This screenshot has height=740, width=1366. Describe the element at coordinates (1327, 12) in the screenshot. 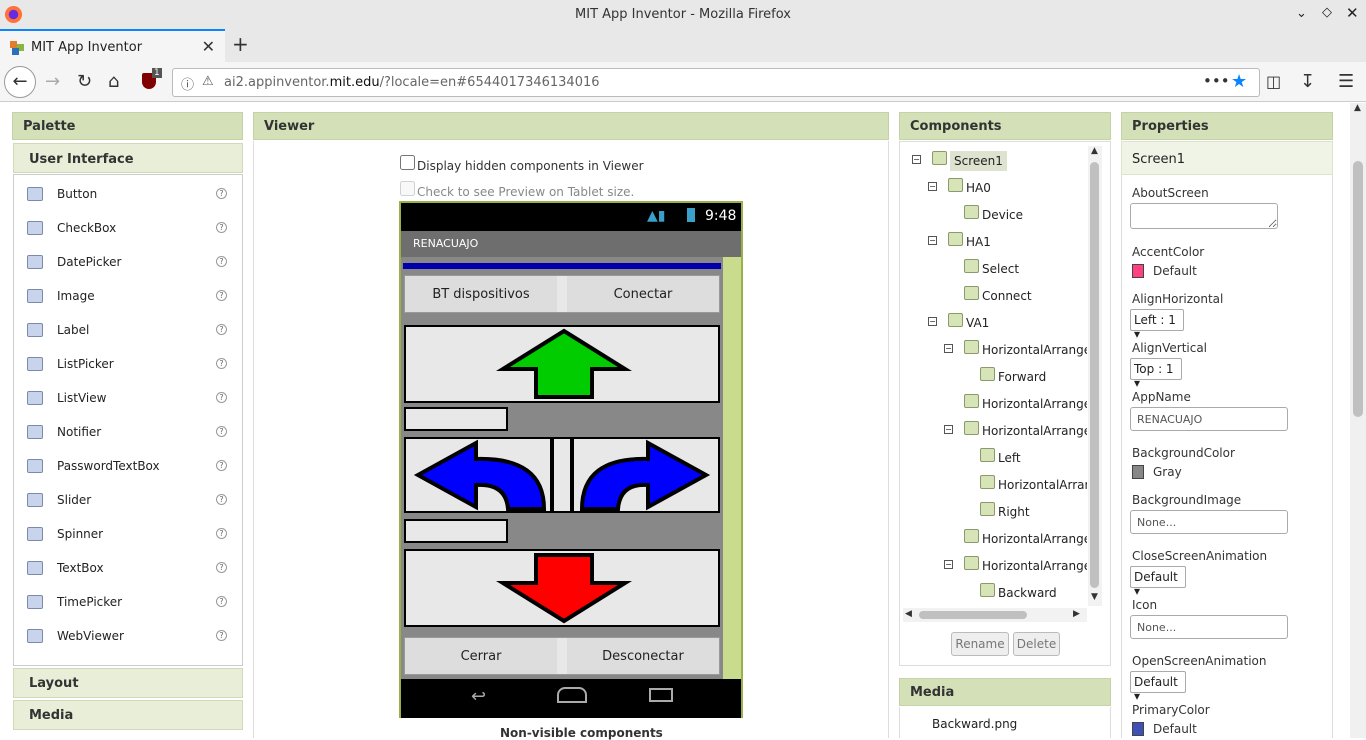

I see `restore-icon: ◇` at that location.